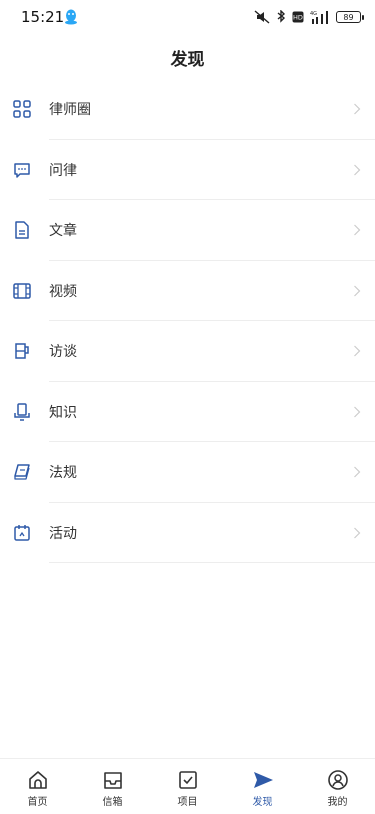 The image size is (375, 814). What do you see at coordinates (37, 802) in the screenshot?
I see `tab-label: 首页` at bounding box center [37, 802].